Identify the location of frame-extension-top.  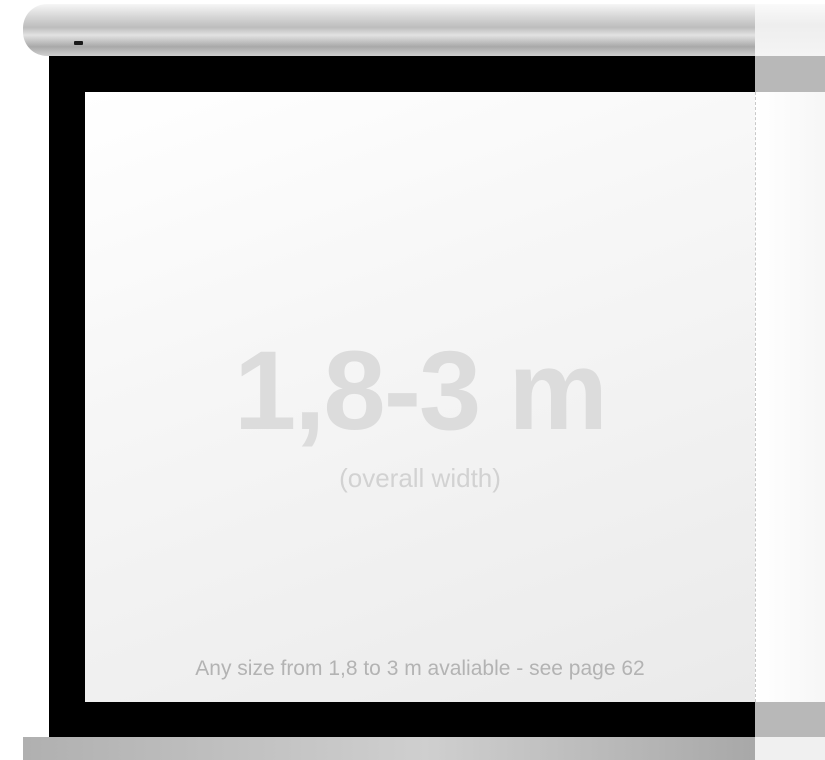
(790, 74).